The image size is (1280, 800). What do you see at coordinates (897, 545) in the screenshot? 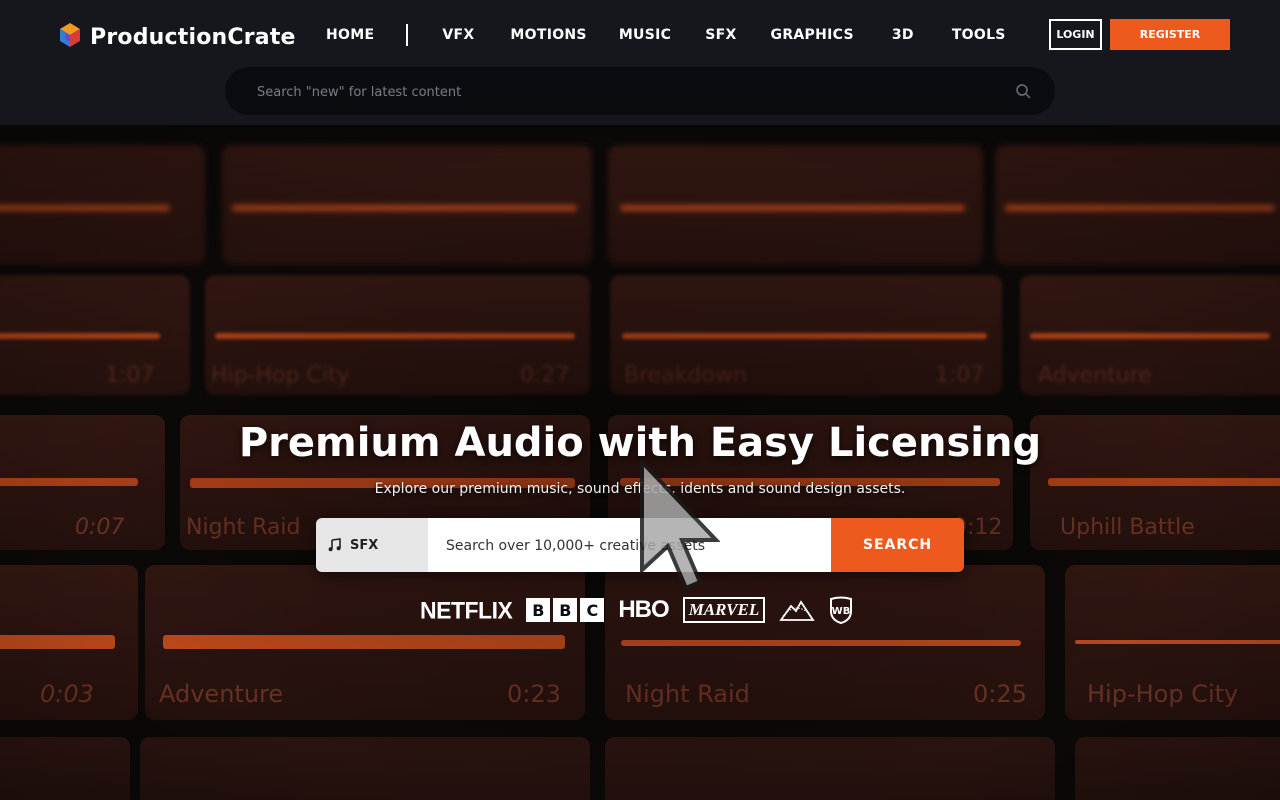
I see `search-button: SEARCH` at bounding box center [897, 545].